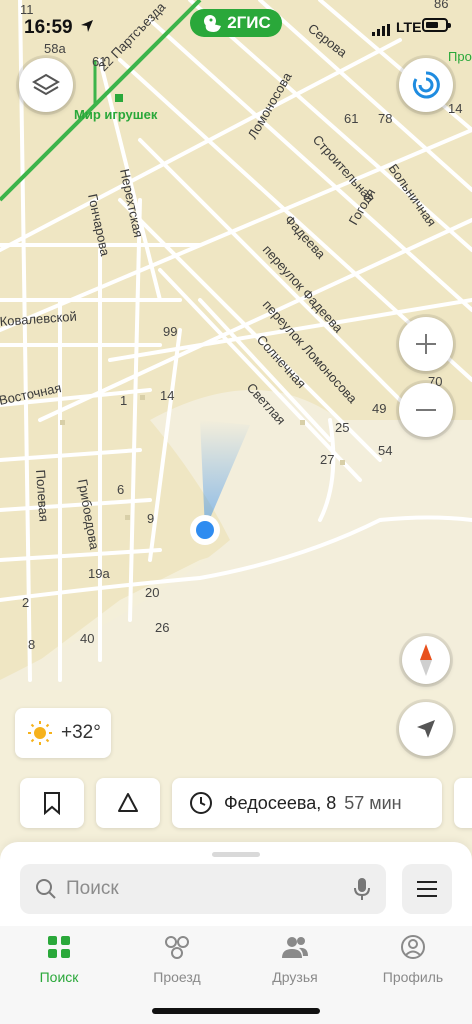 This screenshot has width=472, height=1024. I want to click on compass-icon, so click(426, 85).